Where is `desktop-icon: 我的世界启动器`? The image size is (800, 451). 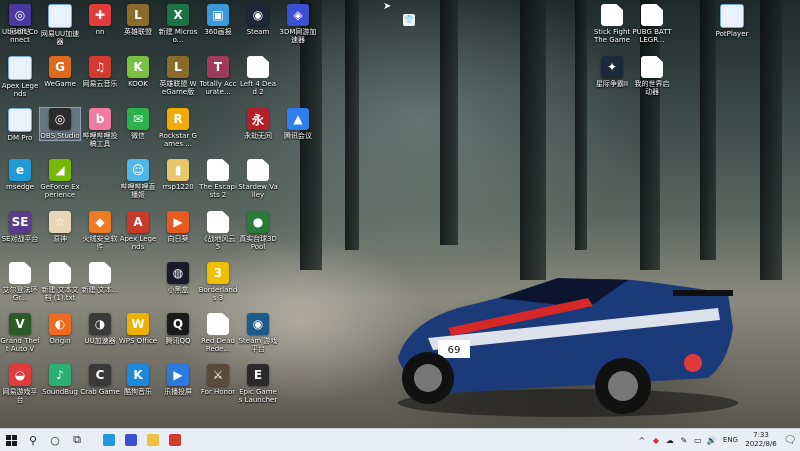 desktop-icon: 我的世界启动器 is located at coordinates (652, 76).